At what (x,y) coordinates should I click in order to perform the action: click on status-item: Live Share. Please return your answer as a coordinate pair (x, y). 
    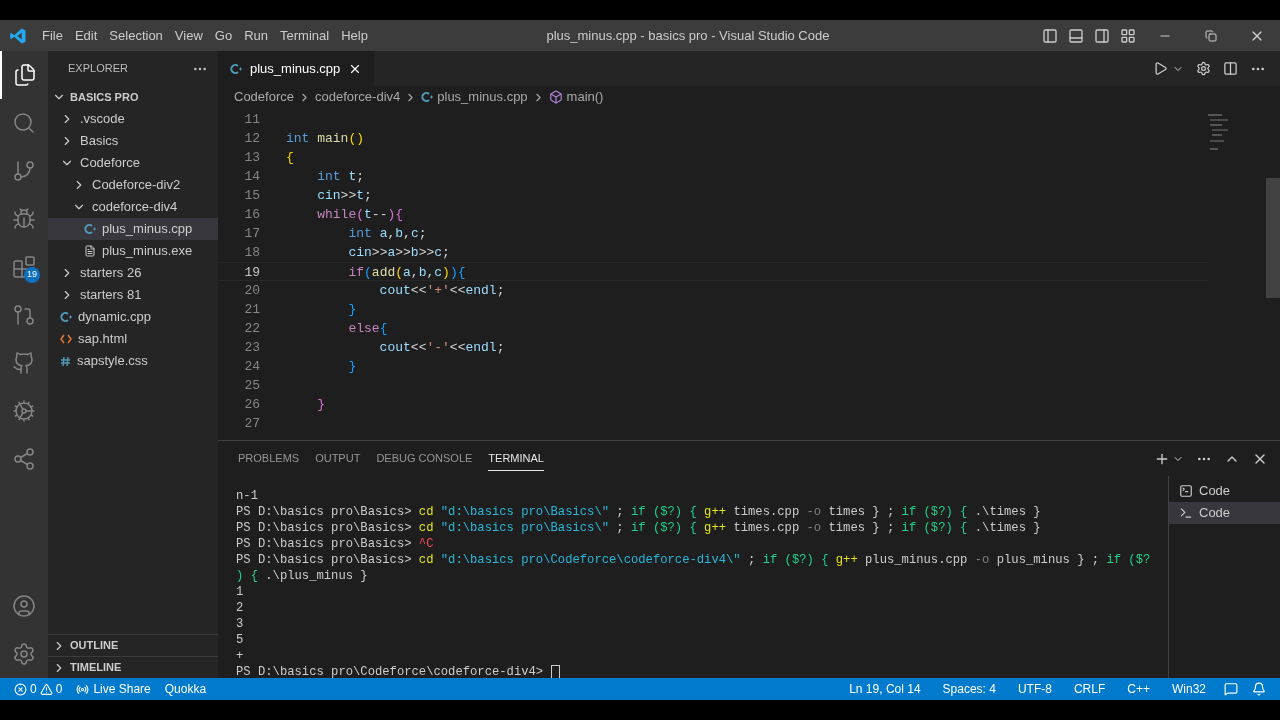
    Looking at the image, I should click on (113, 689).